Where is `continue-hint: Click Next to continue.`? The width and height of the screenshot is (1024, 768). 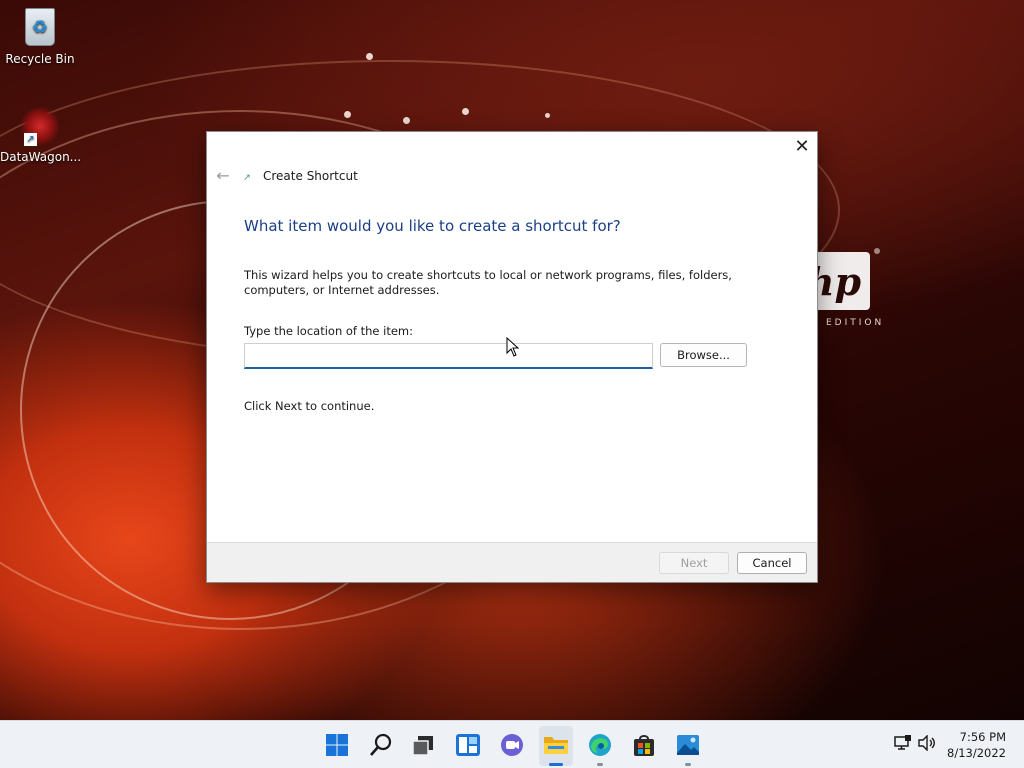 continue-hint: Click Next to continue. is located at coordinates (309, 406).